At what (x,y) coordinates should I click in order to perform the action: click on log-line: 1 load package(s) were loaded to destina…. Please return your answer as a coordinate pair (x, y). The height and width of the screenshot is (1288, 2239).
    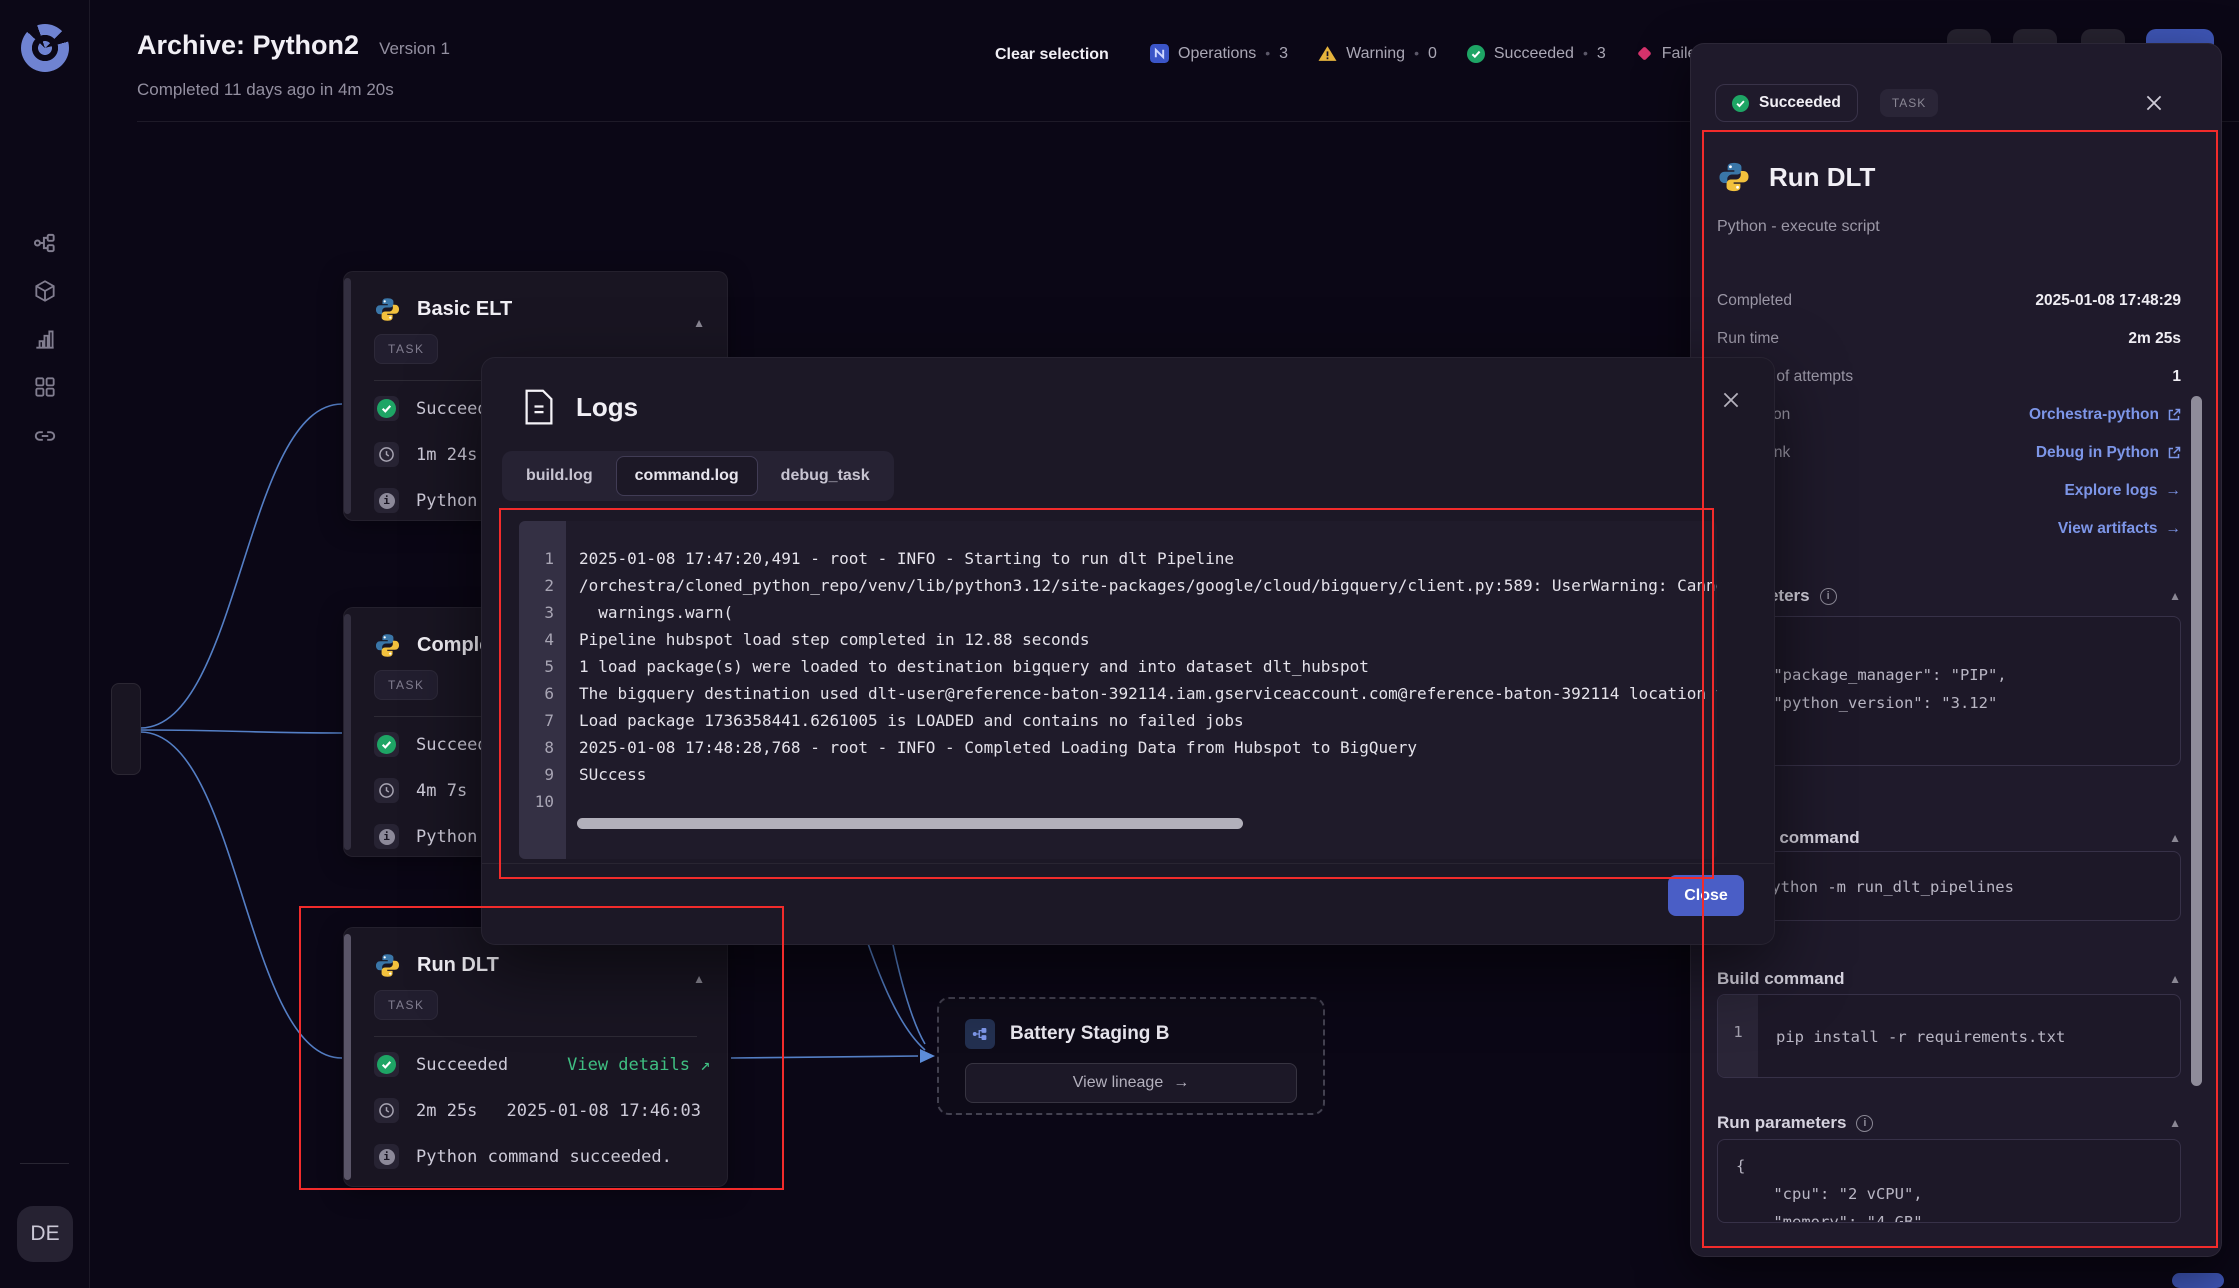
    Looking at the image, I should click on (974, 666).